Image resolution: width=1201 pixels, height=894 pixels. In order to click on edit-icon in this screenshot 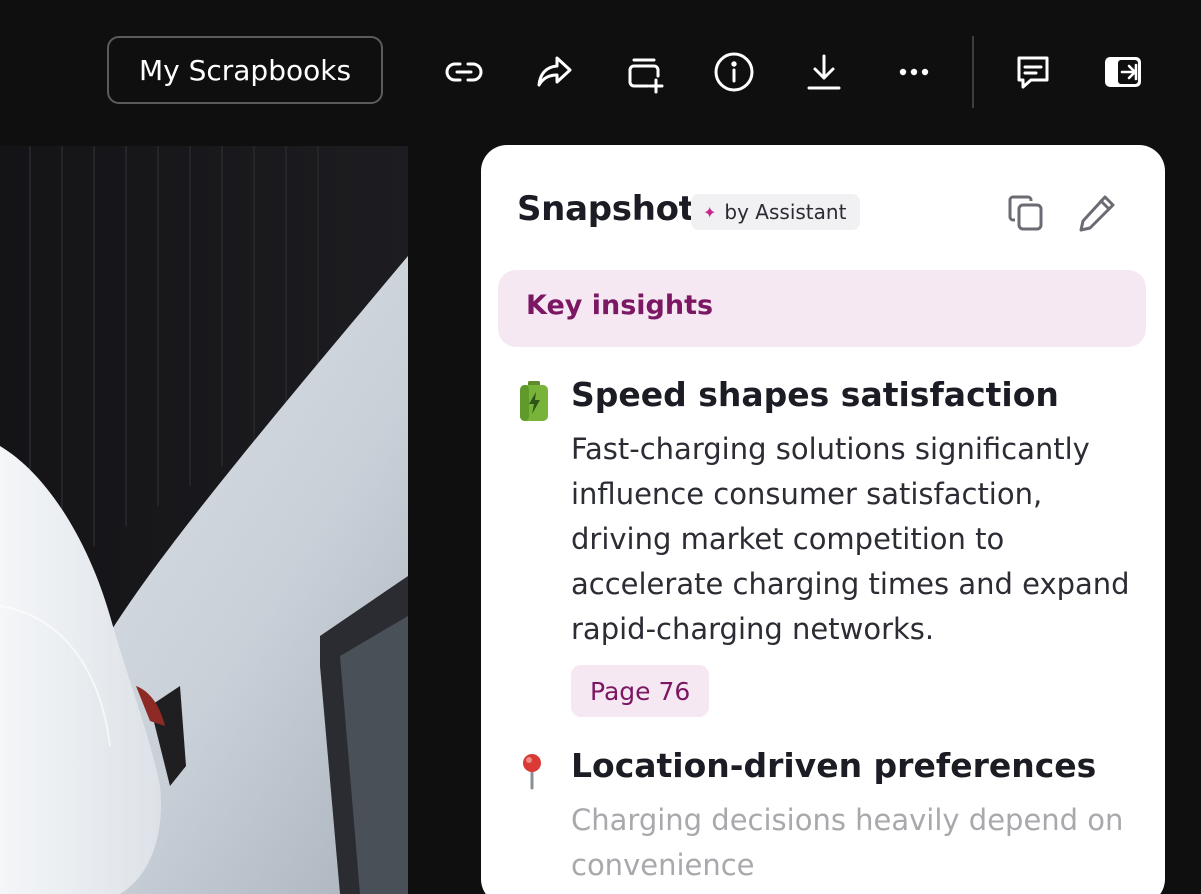, I will do `click(1097, 213)`.